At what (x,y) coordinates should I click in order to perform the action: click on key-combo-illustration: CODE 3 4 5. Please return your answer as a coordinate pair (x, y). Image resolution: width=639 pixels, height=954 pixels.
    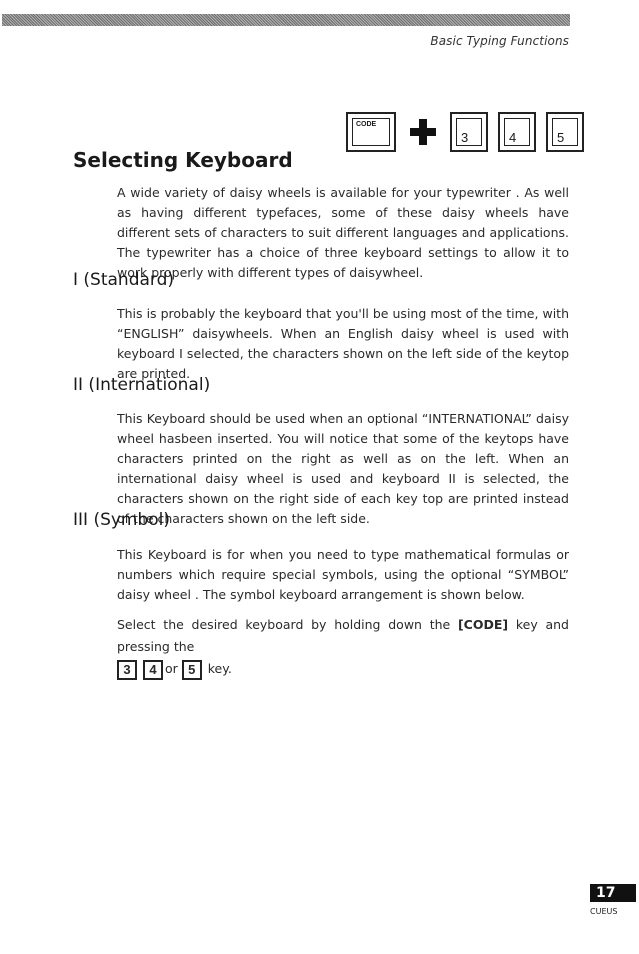
    Looking at the image, I should click on (465, 132).